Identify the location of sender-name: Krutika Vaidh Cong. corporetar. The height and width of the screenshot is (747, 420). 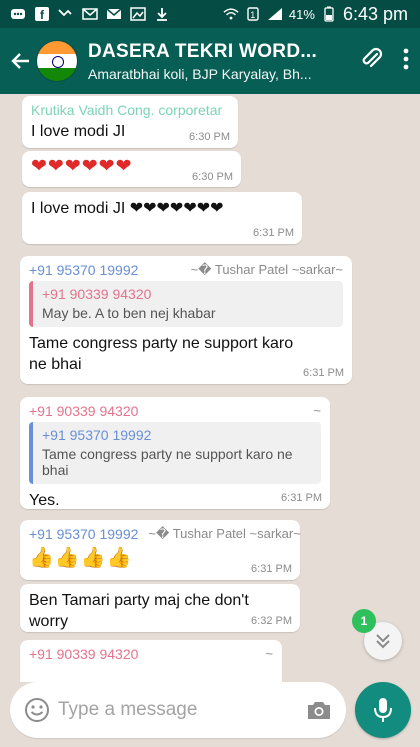
(127, 110).